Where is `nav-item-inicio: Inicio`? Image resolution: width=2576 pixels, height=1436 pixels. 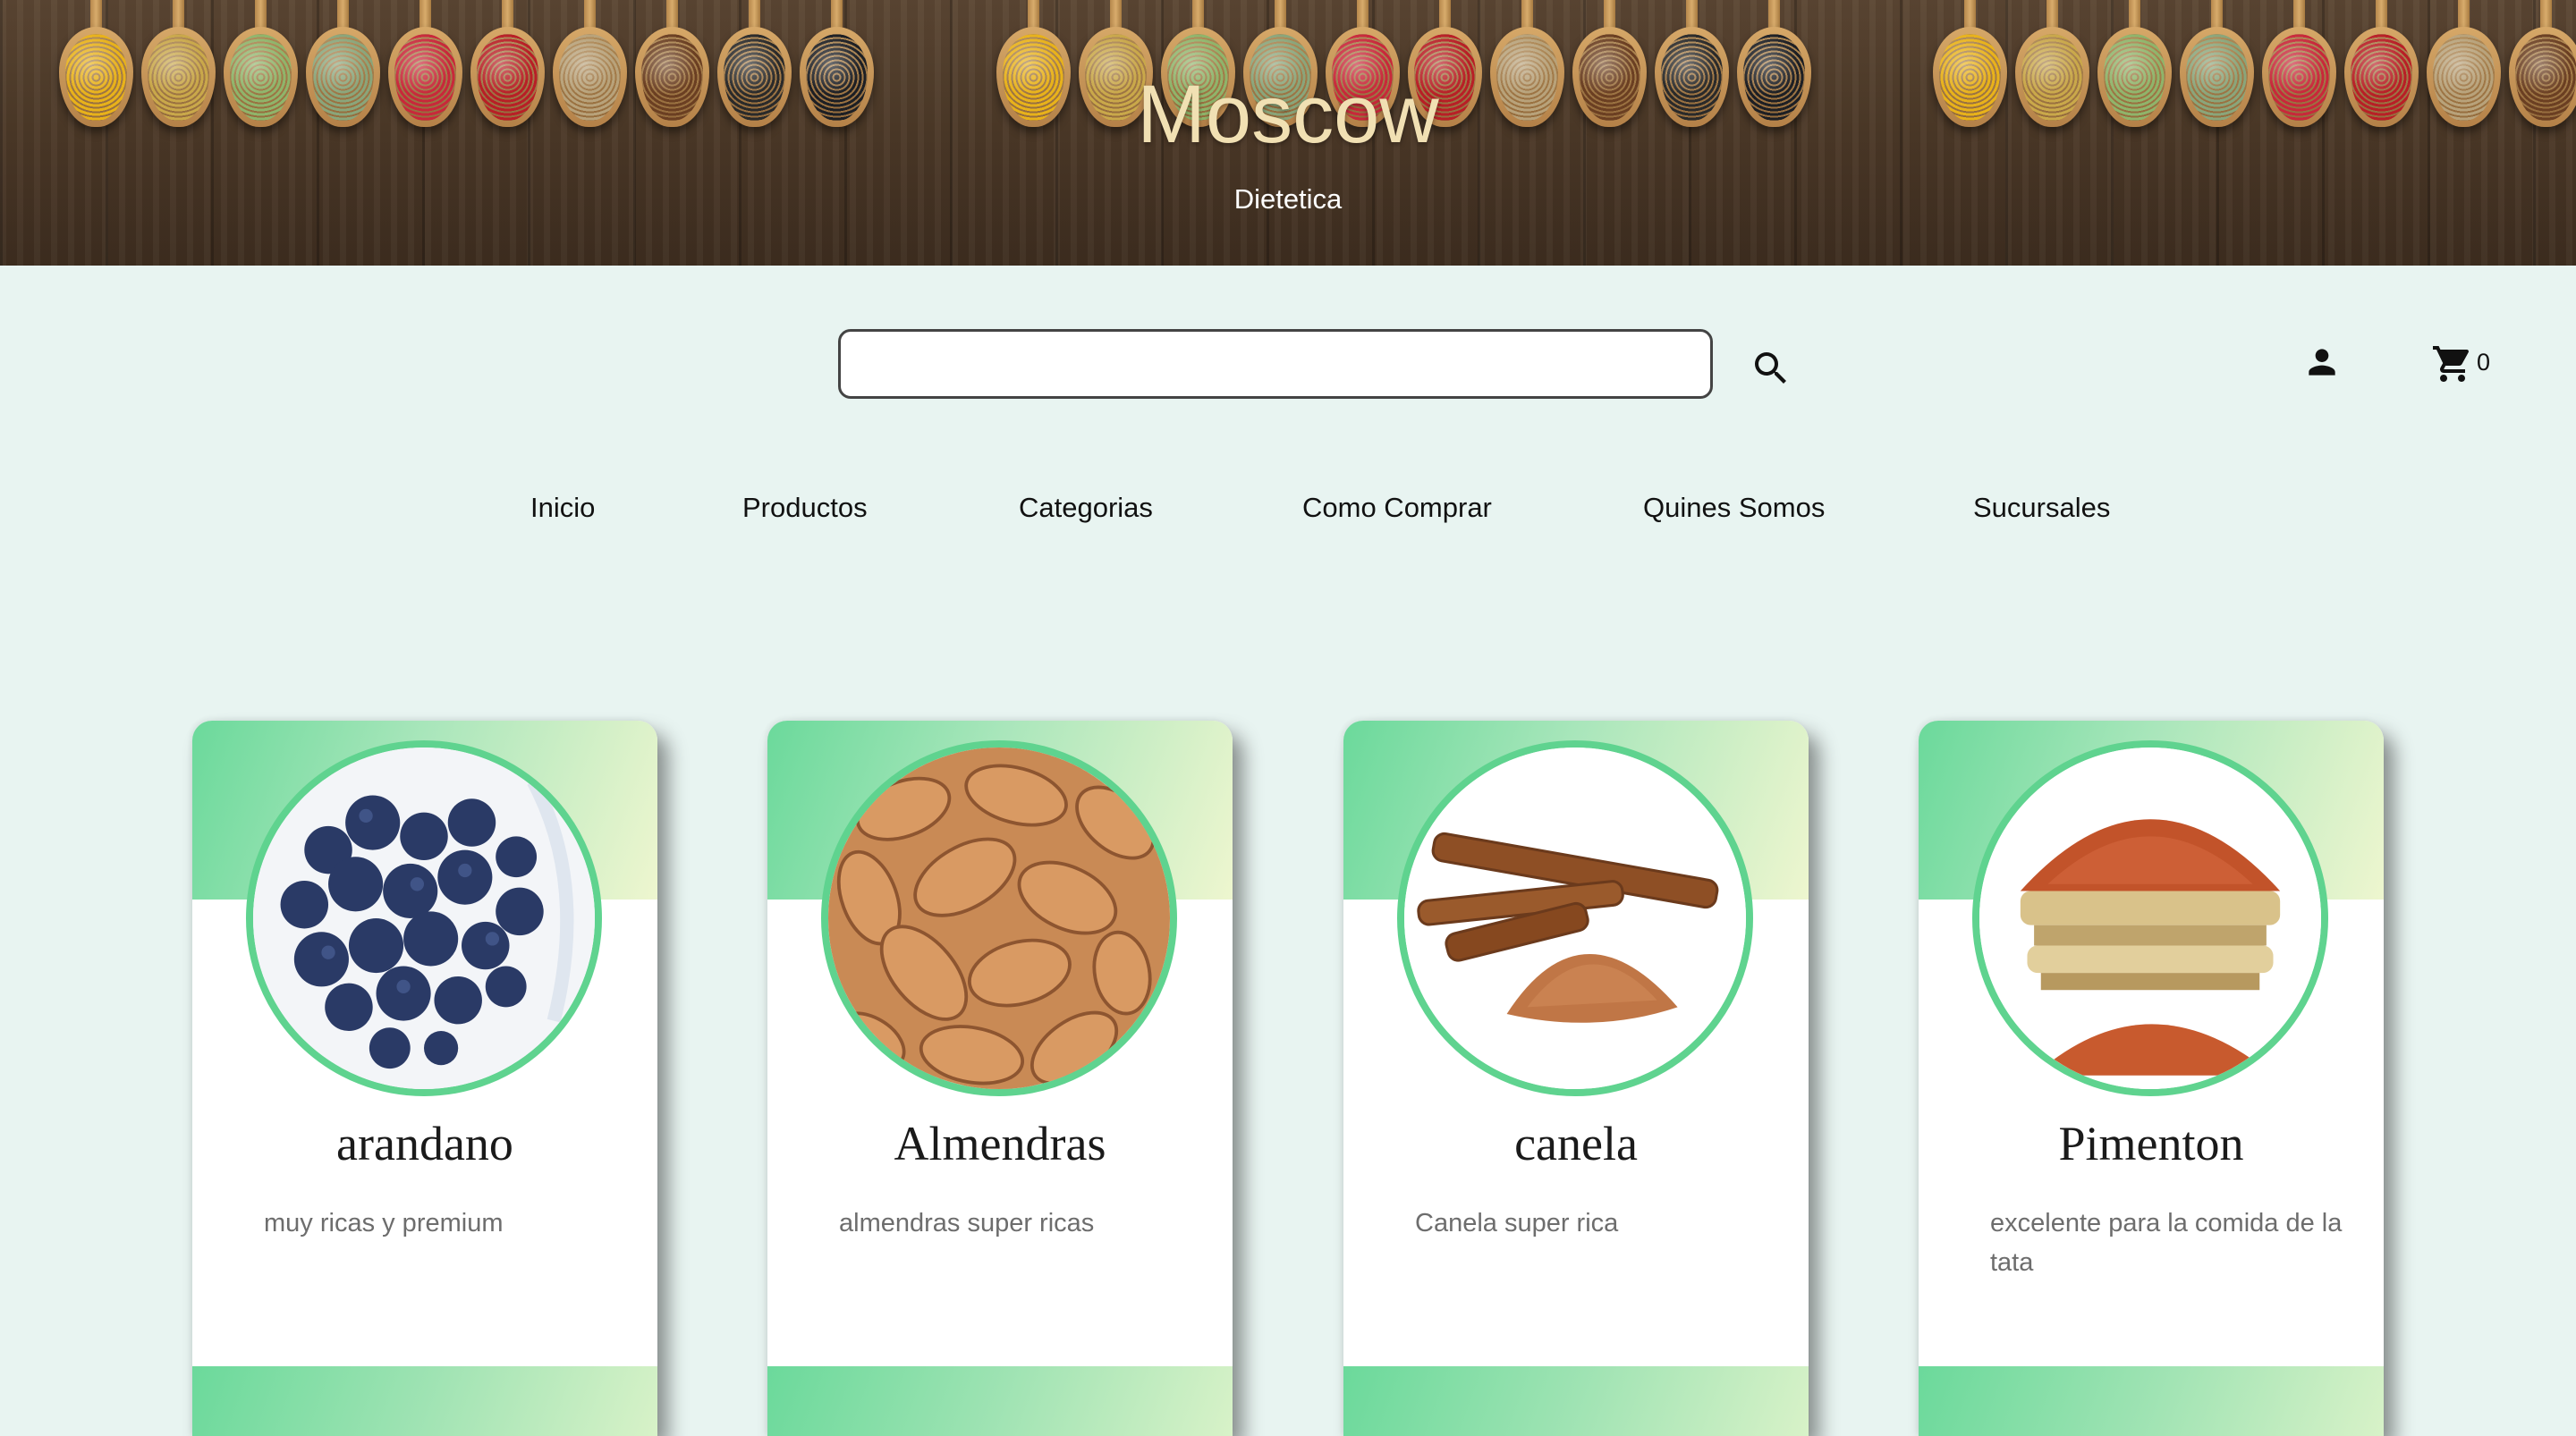 nav-item-inicio: Inicio is located at coordinates (562, 508).